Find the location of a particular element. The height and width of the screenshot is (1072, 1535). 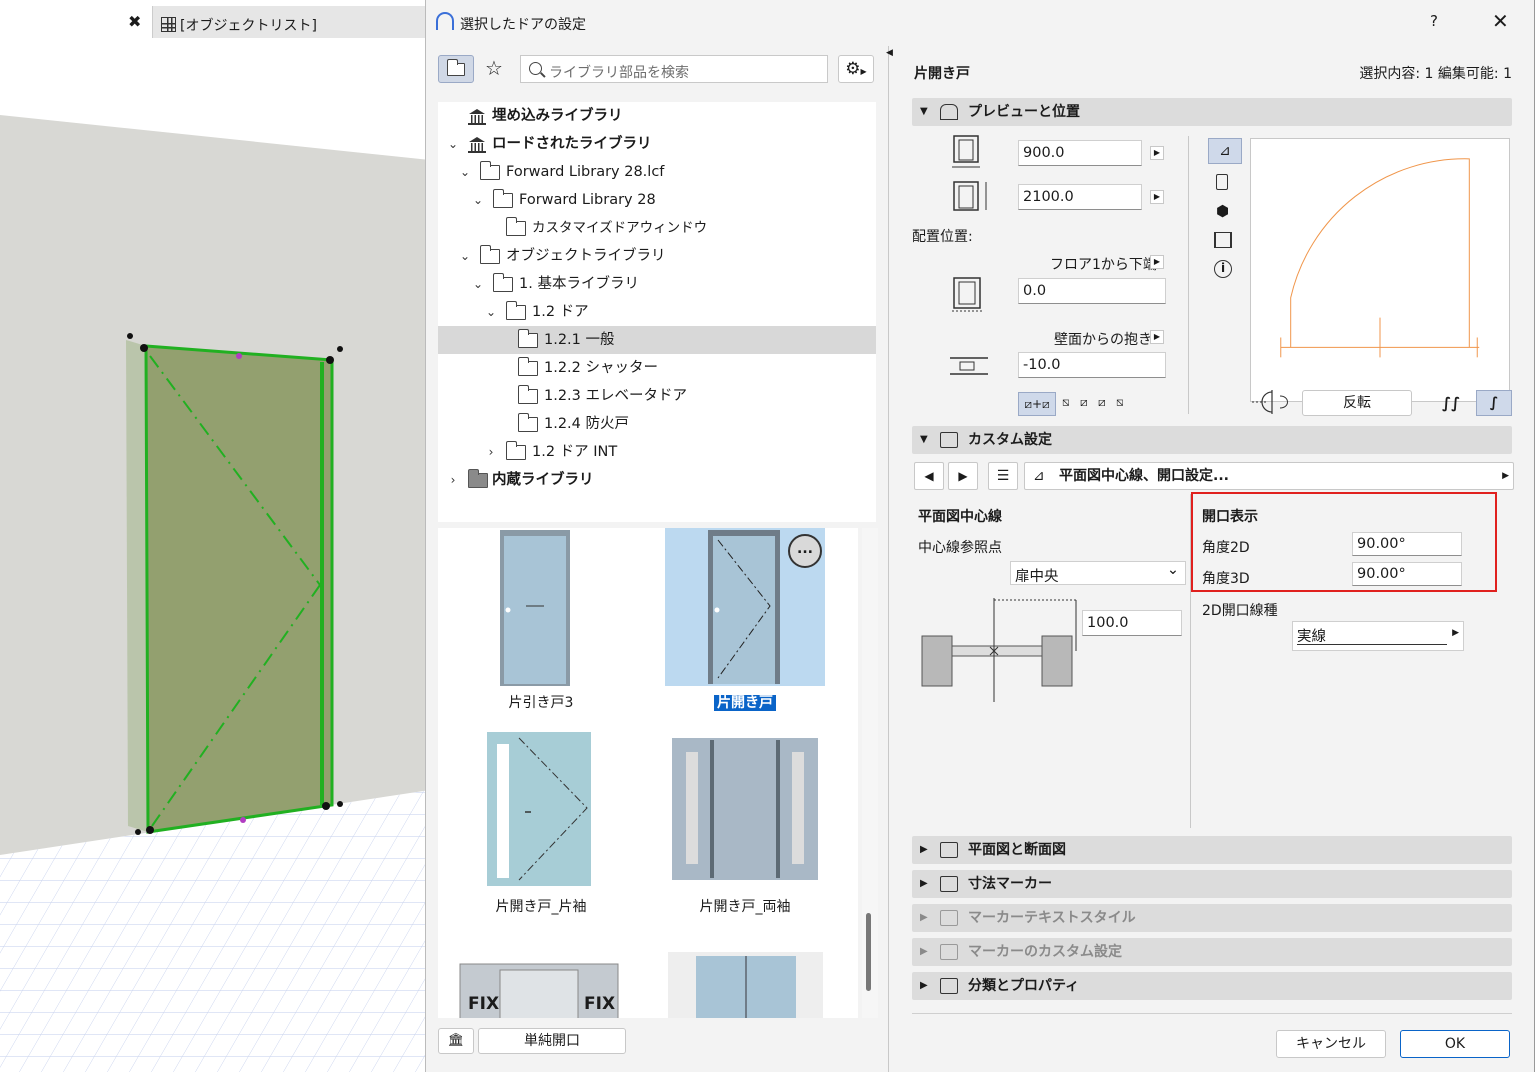

door-preview-icon is located at coordinates (949, 112).